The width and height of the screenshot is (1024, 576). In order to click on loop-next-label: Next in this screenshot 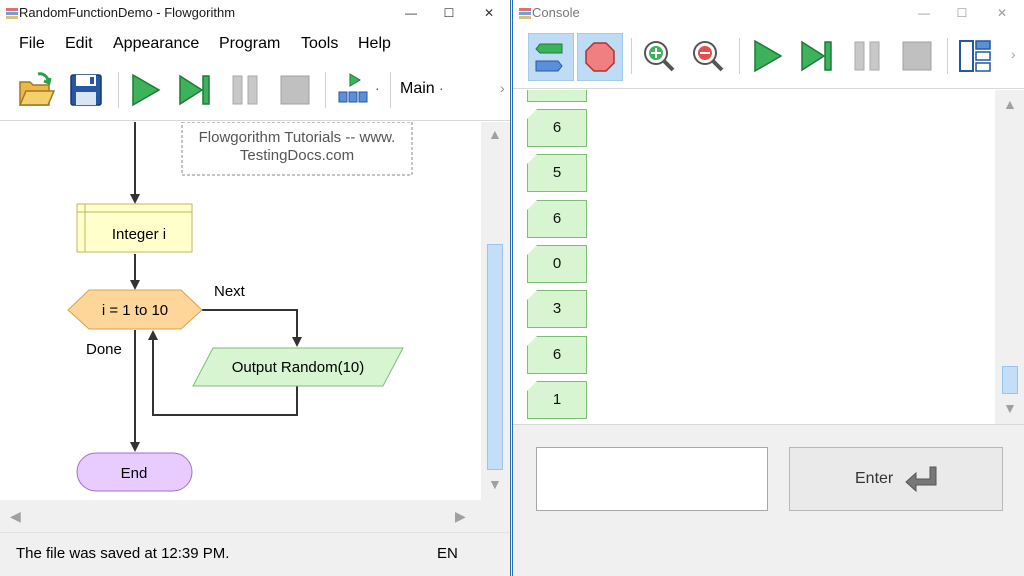, I will do `click(230, 291)`.